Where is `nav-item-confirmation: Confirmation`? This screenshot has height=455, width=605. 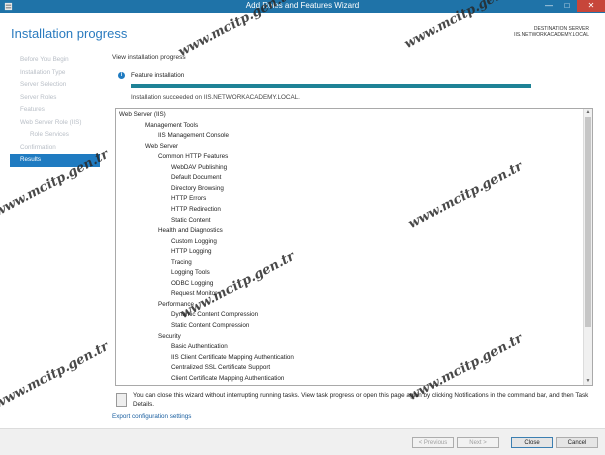
nav-item-confirmation: Confirmation is located at coordinates (38, 147).